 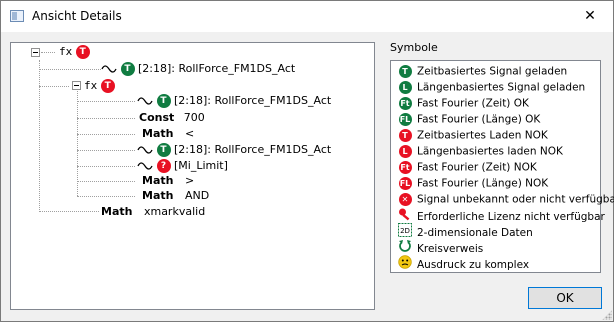 I want to click on fft-time-ok-icon: Ft, so click(x=405, y=103).